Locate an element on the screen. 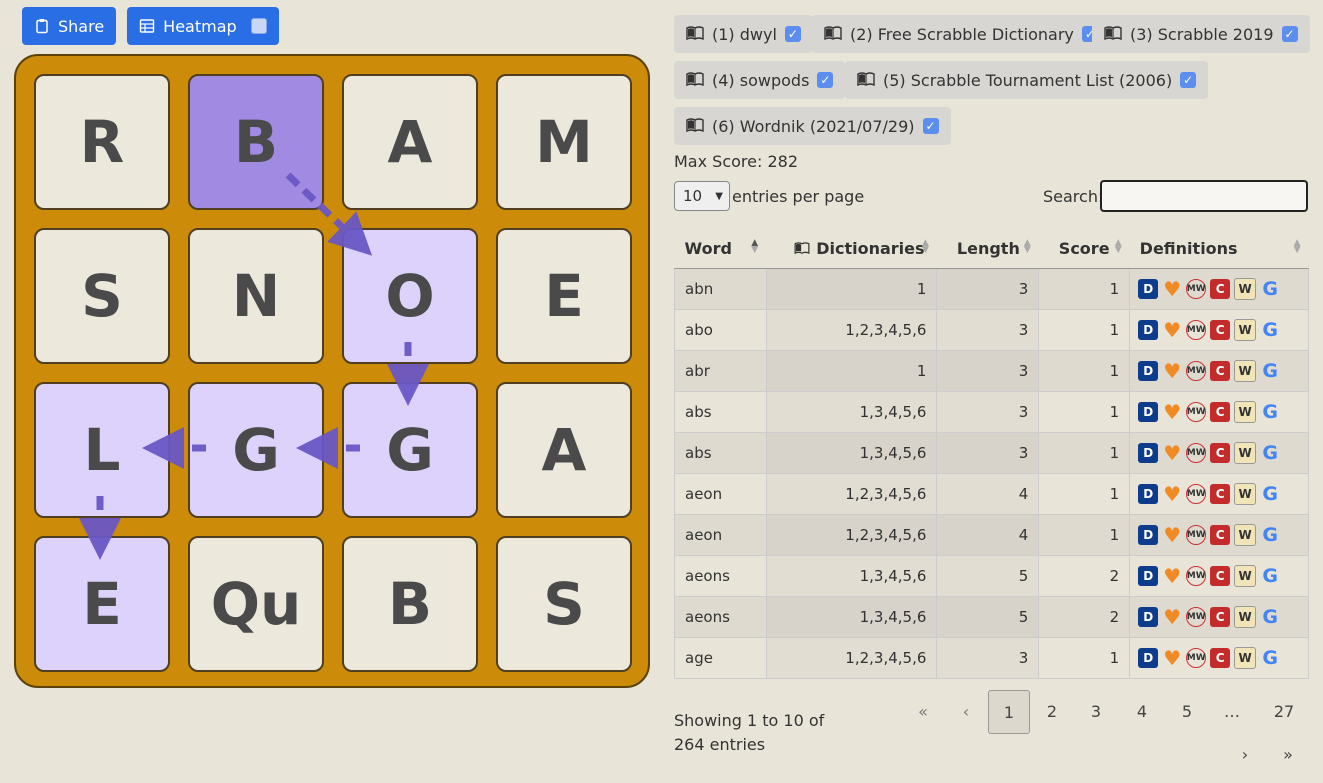 The width and height of the screenshot is (1323, 783). heatmap-checkbox is located at coordinates (258, 26).